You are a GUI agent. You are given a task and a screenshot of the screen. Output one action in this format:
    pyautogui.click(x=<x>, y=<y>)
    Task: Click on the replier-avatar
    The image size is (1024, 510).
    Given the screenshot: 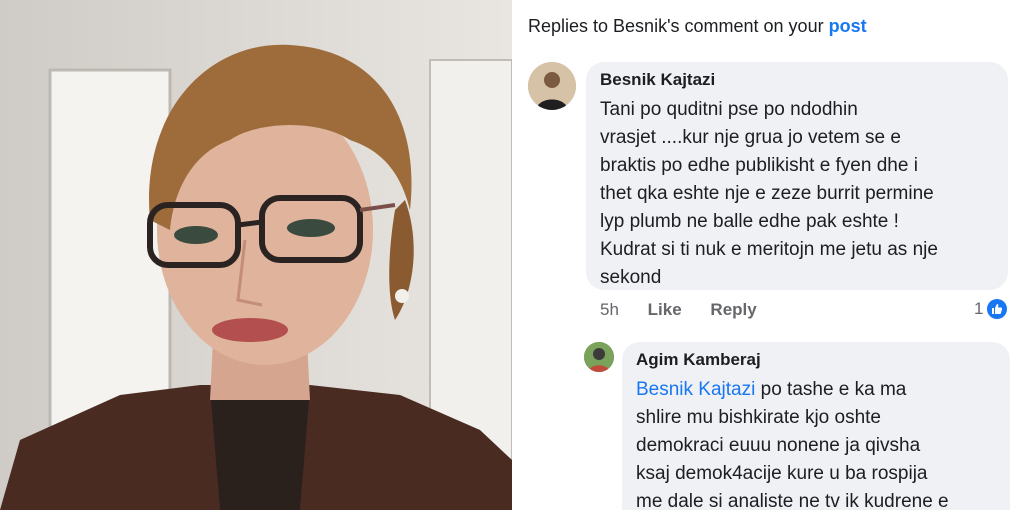 What is the action you would take?
    pyautogui.click(x=599, y=357)
    